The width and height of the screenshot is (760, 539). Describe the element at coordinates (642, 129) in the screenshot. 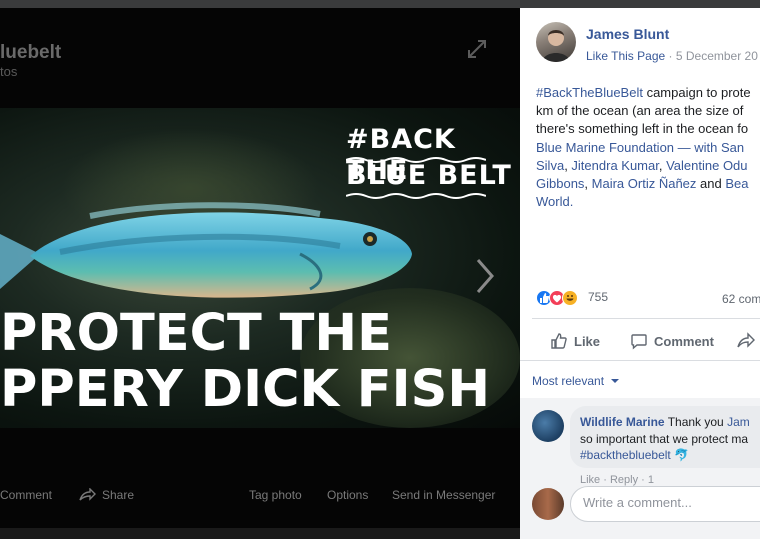

I see `post-text-segment: there's something left in the ocean fo` at that location.